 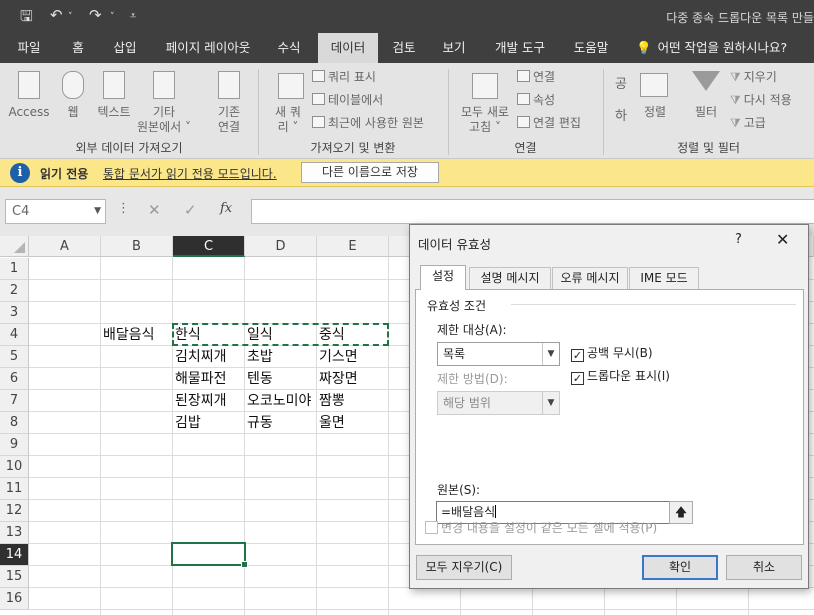 What do you see at coordinates (14, 577) in the screenshot?
I see `row-header-15: 15` at bounding box center [14, 577].